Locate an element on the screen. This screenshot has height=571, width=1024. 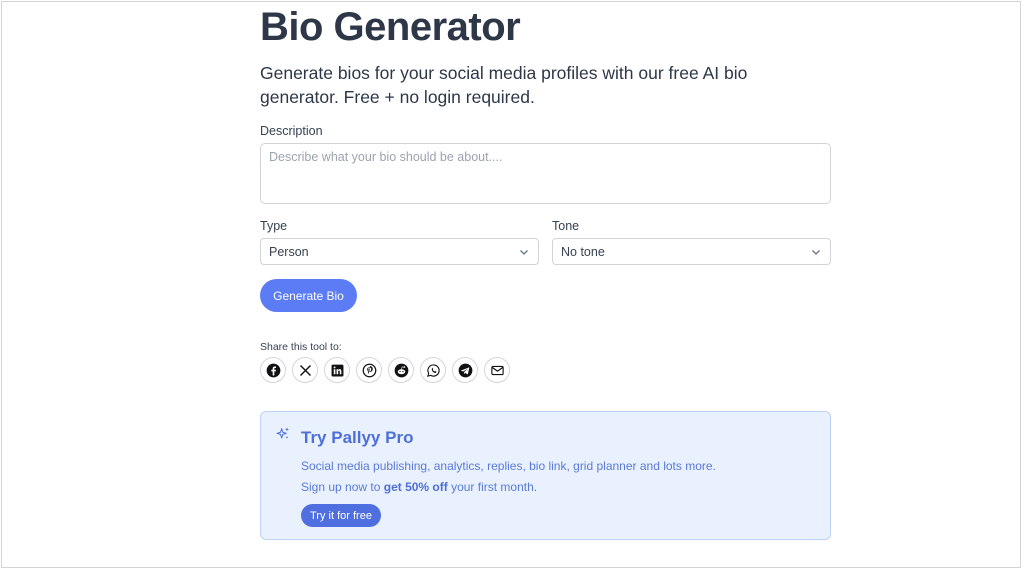
reddit-icon is located at coordinates (401, 370).